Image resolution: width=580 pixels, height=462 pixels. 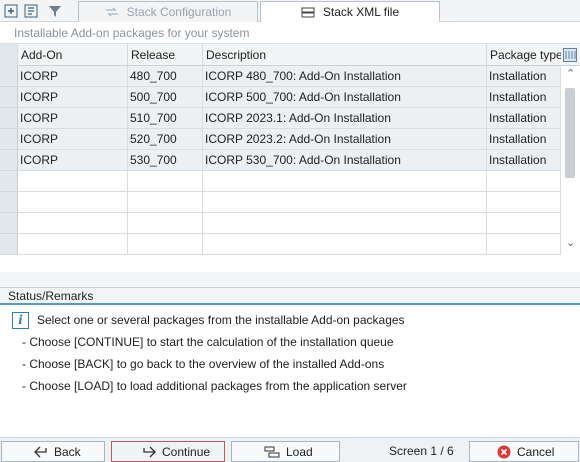 I want to click on cancel-icon, so click(x=504, y=452).